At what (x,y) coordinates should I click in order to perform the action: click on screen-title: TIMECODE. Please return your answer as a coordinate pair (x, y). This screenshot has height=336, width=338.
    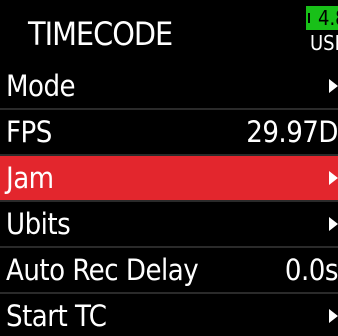
    Looking at the image, I should click on (100, 34).